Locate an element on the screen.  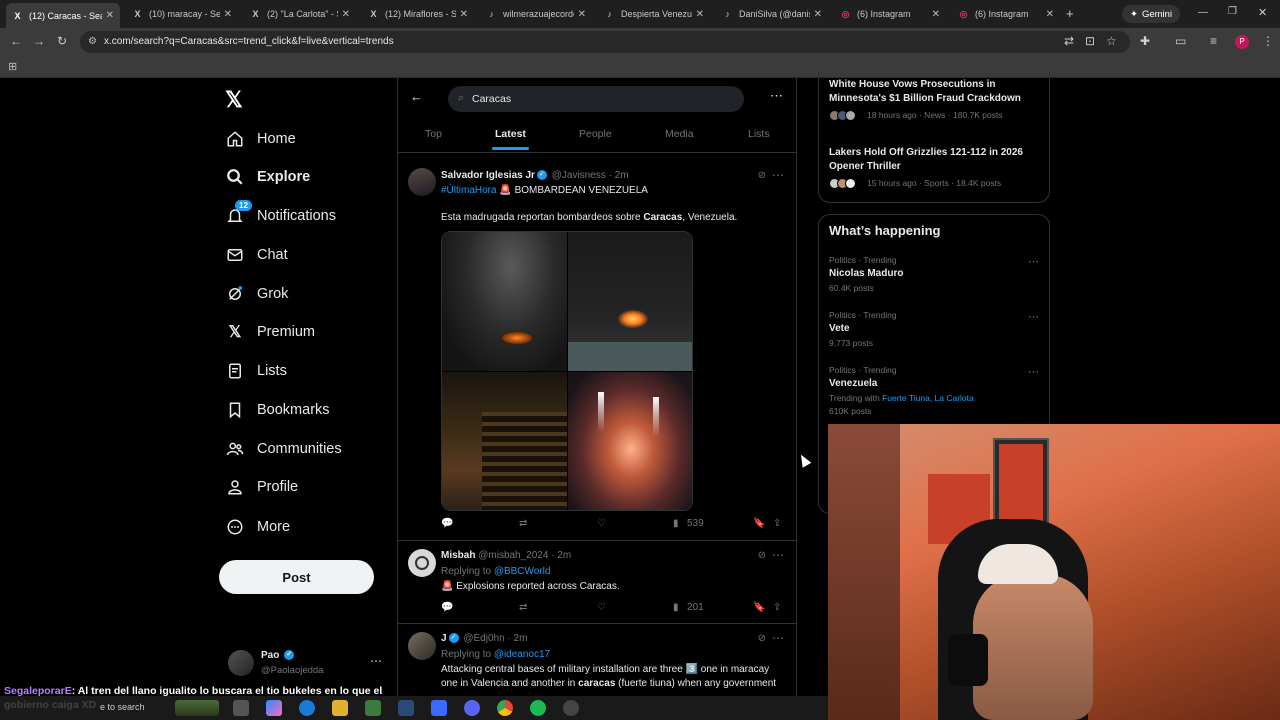
steam-icon is located at coordinates (406, 708).